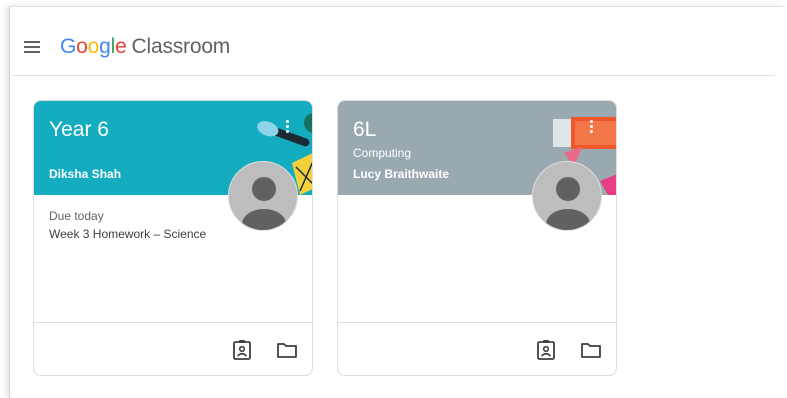 Image resolution: width=787 pixels, height=398 pixels. What do you see at coordinates (394, 47) in the screenshot?
I see `top-app-bar: Google Classroom` at bounding box center [394, 47].